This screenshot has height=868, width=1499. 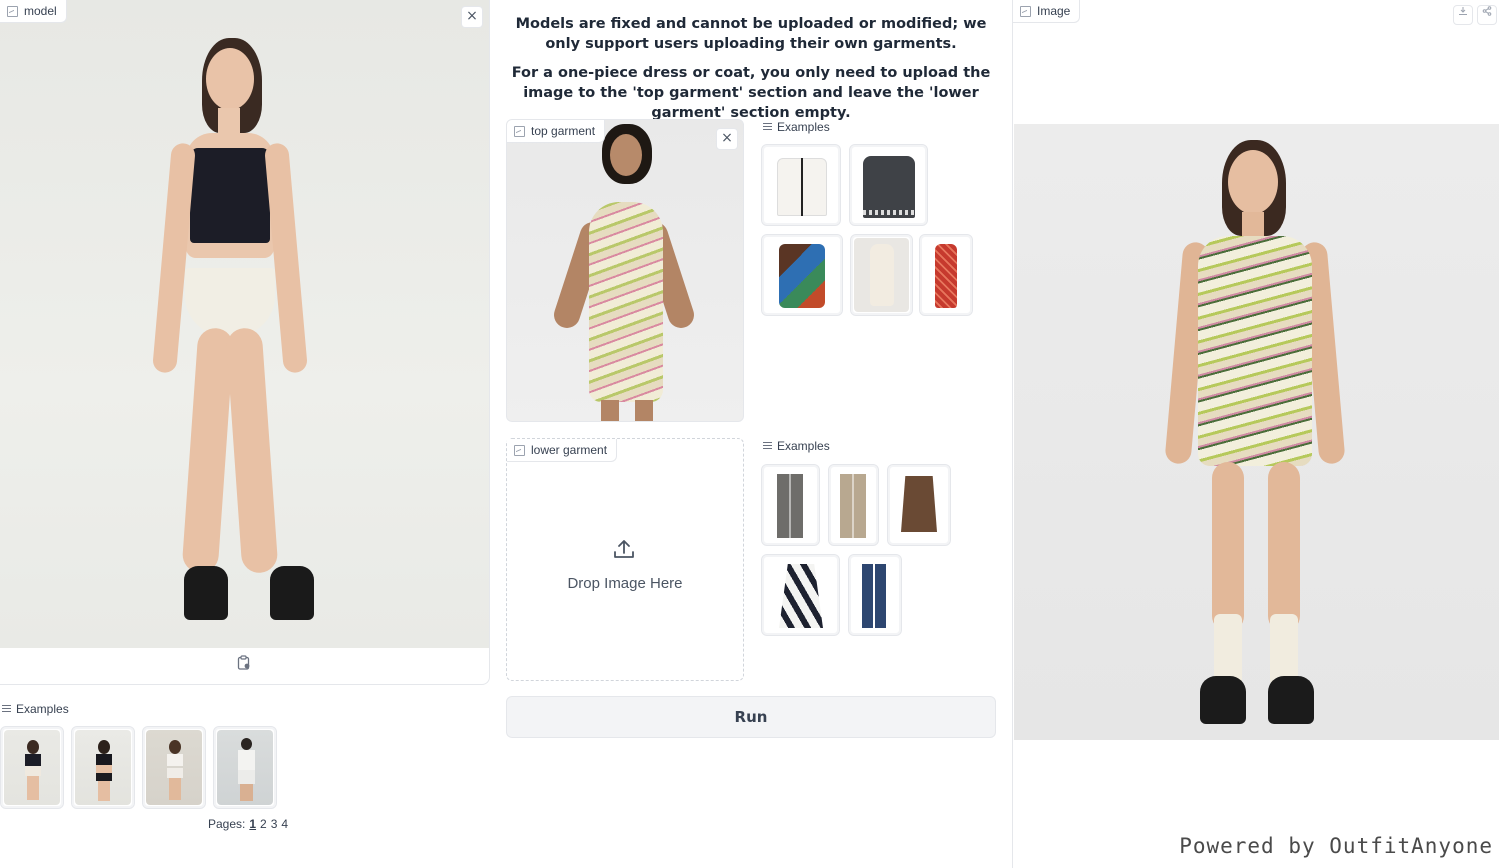 I want to click on page-link-4: 4, so click(x=284, y=824).